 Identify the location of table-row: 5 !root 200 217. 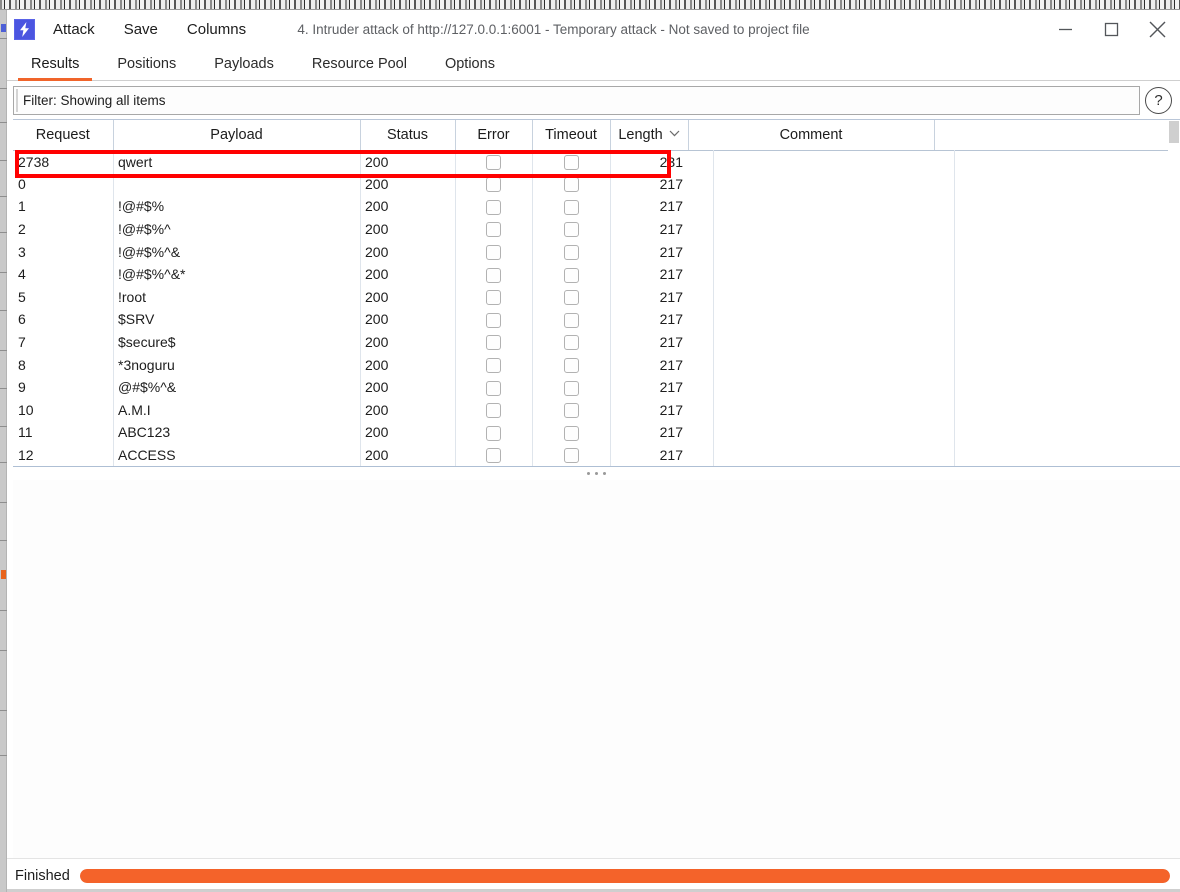
(596, 297).